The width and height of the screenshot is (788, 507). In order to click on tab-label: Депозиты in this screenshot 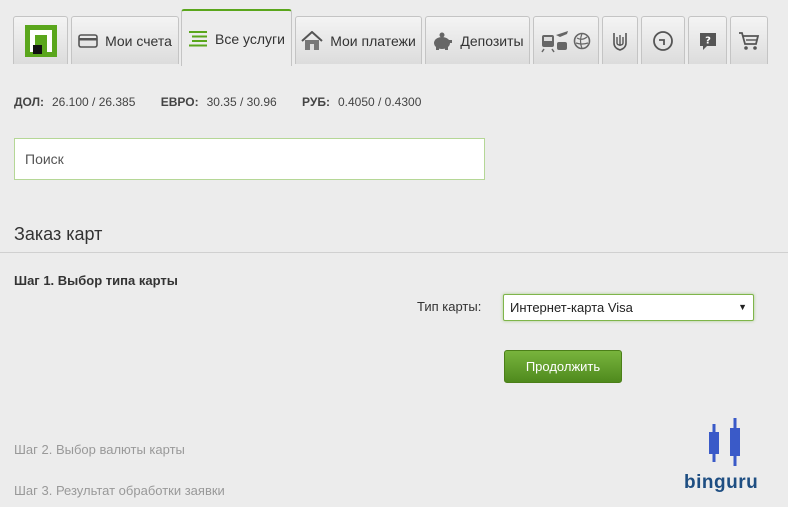, I will do `click(492, 40)`.